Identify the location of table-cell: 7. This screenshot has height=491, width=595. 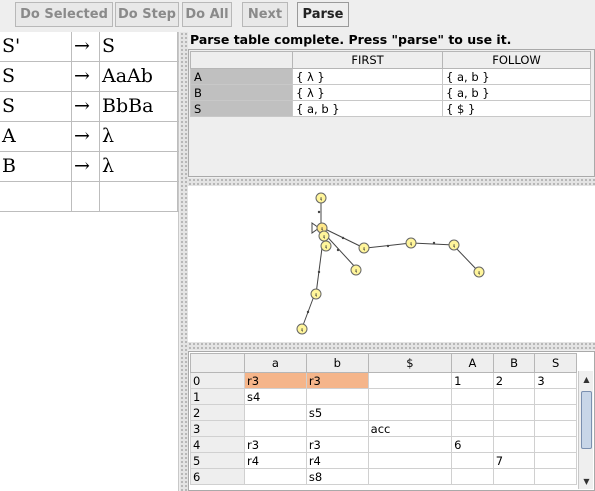
(514, 460).